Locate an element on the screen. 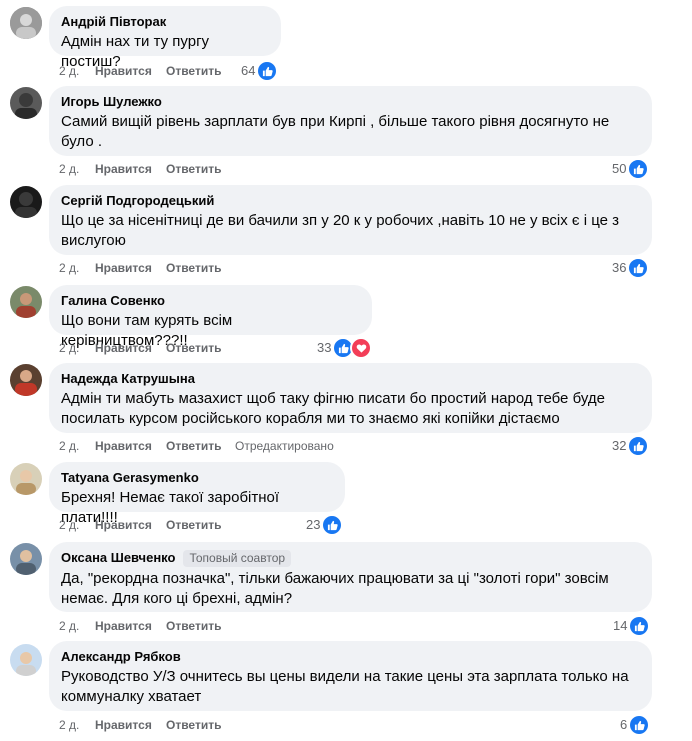 The width and height of the screenshot is (692, 741). reaction-number: 14 is located at coordinates (620, 625).